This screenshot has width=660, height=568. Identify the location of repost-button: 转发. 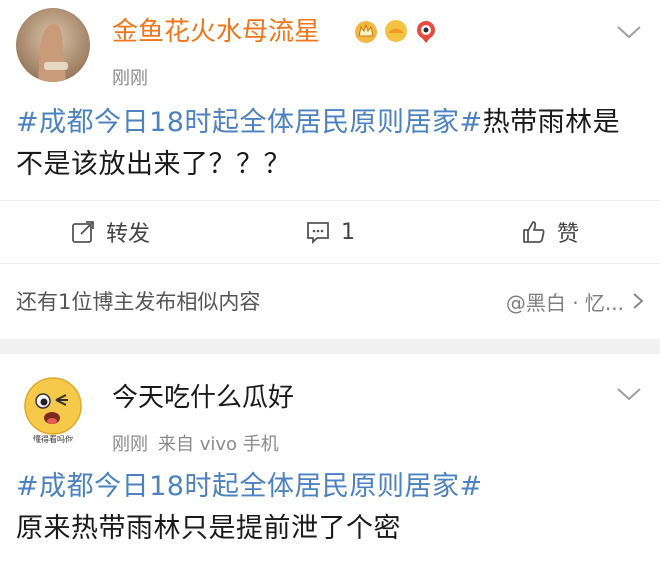
(110, 232).